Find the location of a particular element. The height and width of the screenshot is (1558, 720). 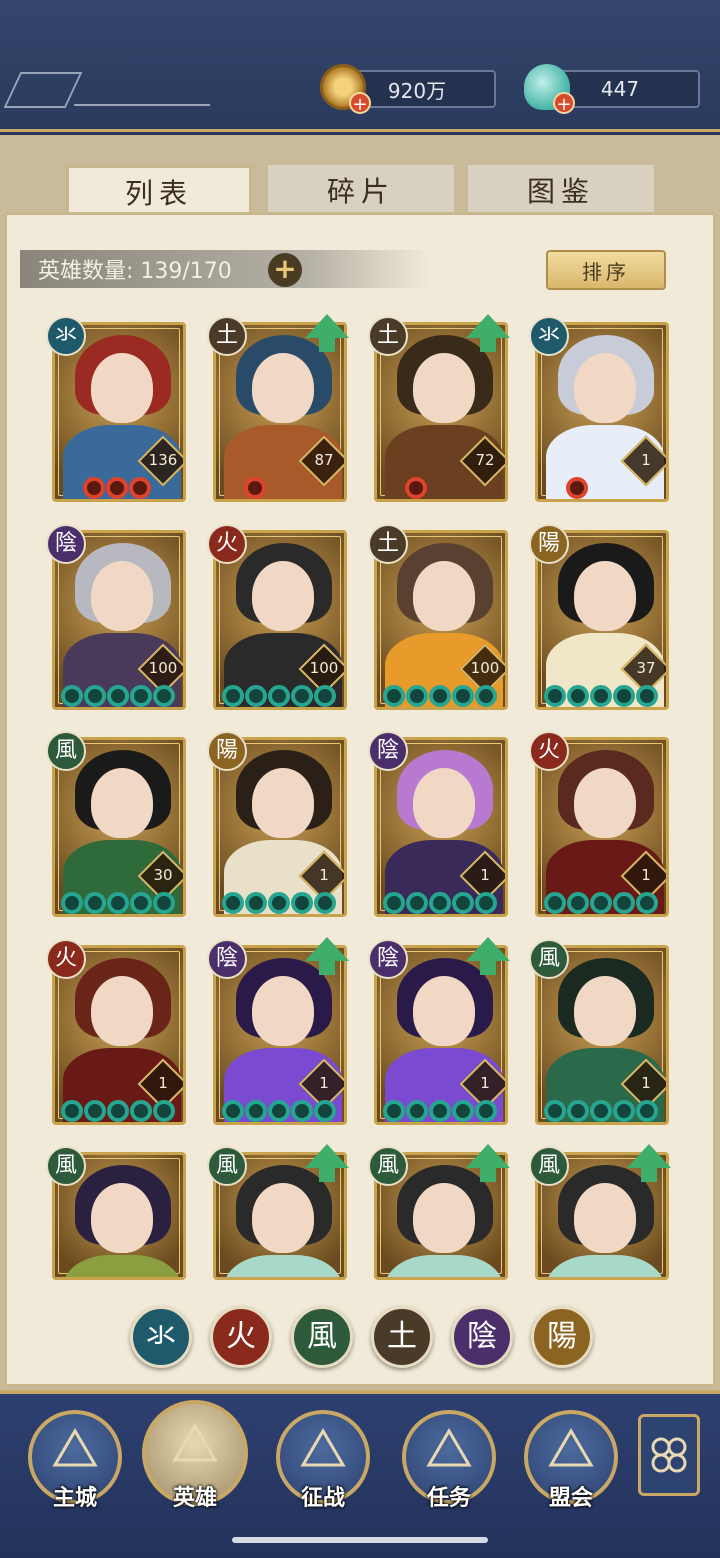

more-menu-button is located at coordinates (669, 1455).